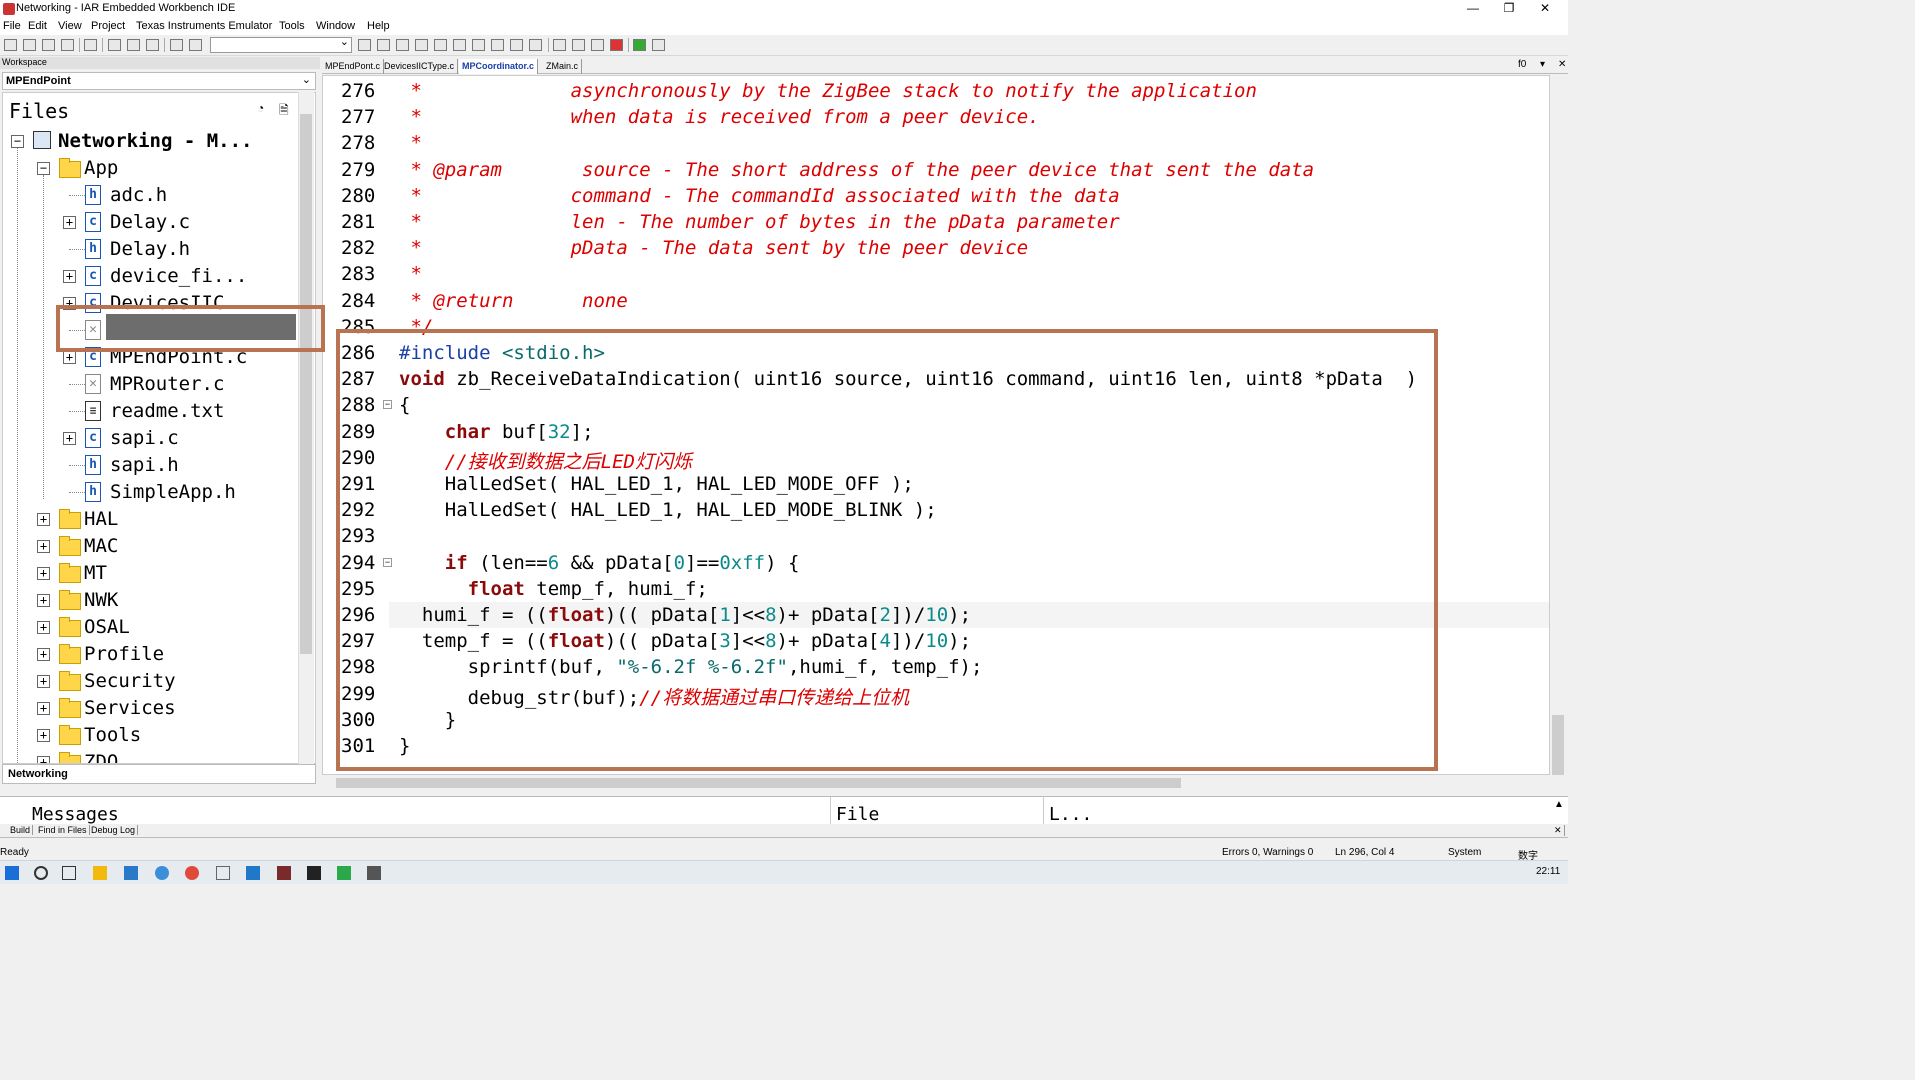  Describe the element at coordinates (63, 830) in the screenshot. I see `tab-find-in-files: Find in Files` at that location.